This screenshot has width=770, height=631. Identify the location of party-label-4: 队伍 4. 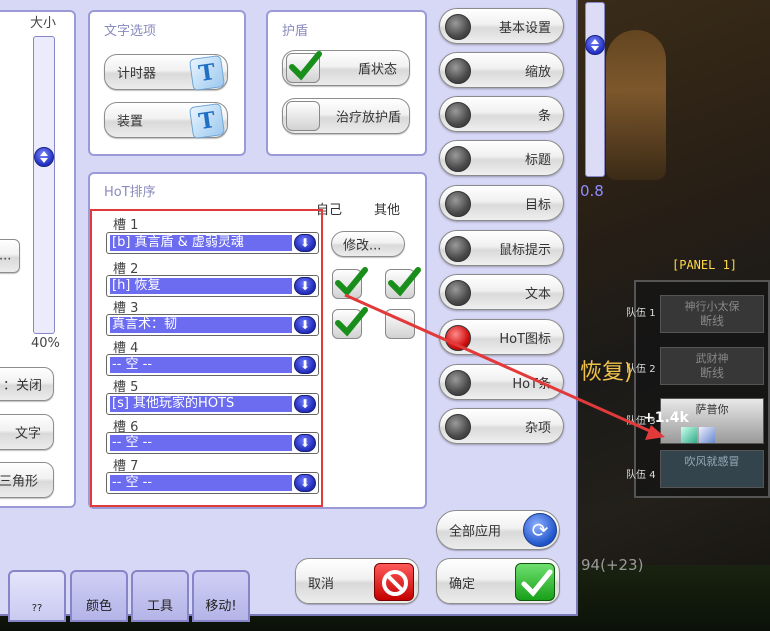
(641, 475).